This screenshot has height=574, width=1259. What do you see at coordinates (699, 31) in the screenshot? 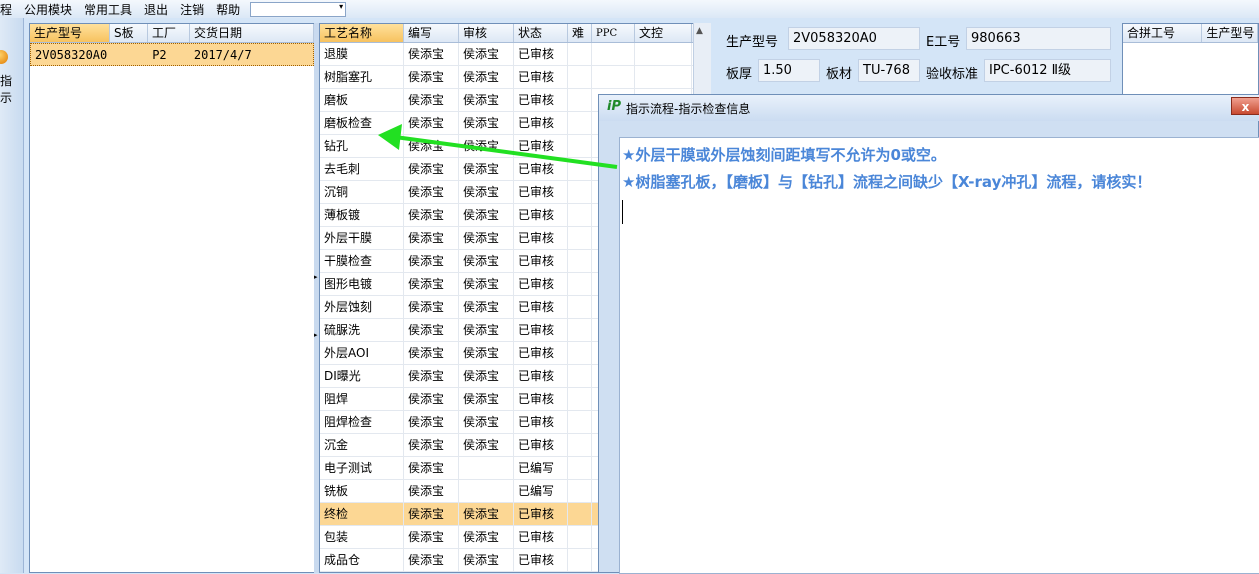
I see `scroll-up-icon: ▲` at bounding box center [699, 31].